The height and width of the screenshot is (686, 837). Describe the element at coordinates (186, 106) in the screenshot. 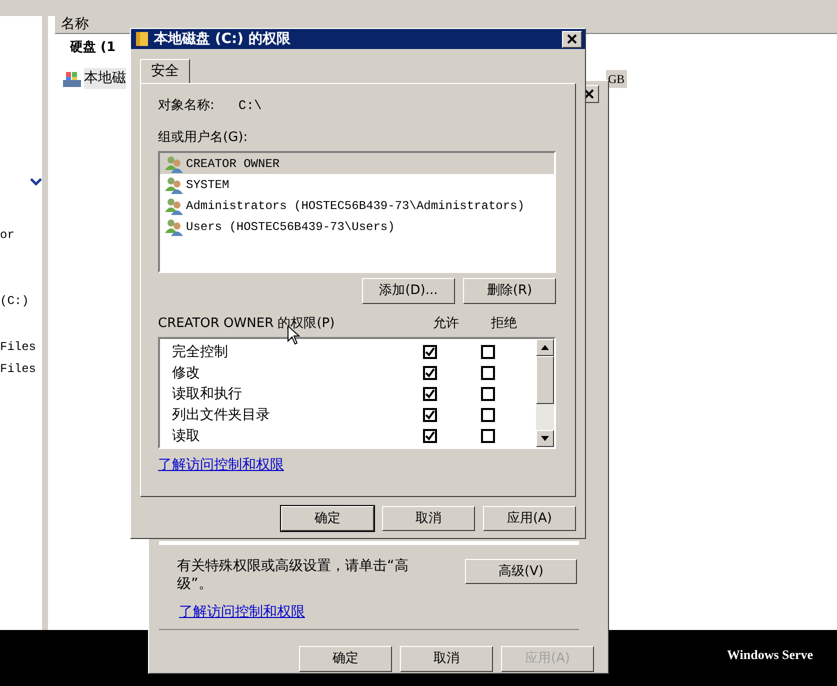

I see `object-label: 对象名称:` at that location.